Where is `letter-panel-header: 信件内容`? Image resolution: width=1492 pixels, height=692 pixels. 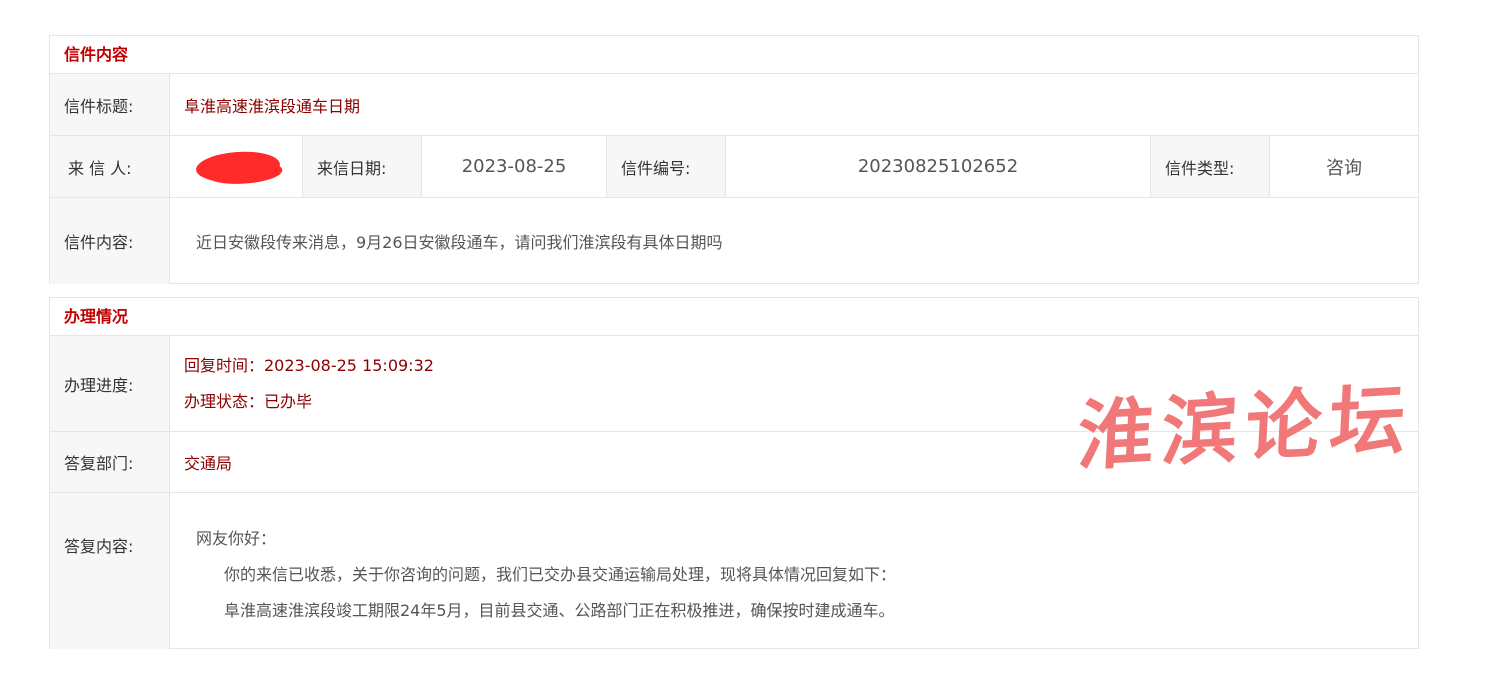 letter-panel-header: 信件内容 is located at coordinates (734, 55).